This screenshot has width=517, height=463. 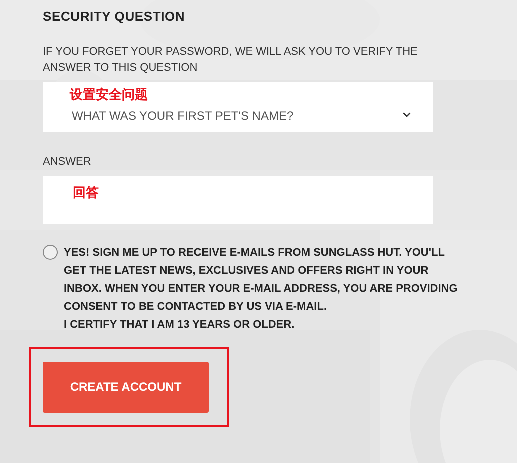 What do you see at coordinates (261, 280) in the screenshot?
I see `consent-text: YES! SIGN ME UP TO RECEIVE E-MAILS FROM SUNGLASS HUT. YOU'LL GET THE LATEST NEWS, EXCLUSIVES AND OFFERS RIGHT IN YOUR INBOX. WHEN YOU ENTER YOUR E-MAIL ADDRESS, YOU ARE PROVIDING CONSENT TO BE CONTACTED BY US VIA E-MAIL.` at bounding box center [261, 280].